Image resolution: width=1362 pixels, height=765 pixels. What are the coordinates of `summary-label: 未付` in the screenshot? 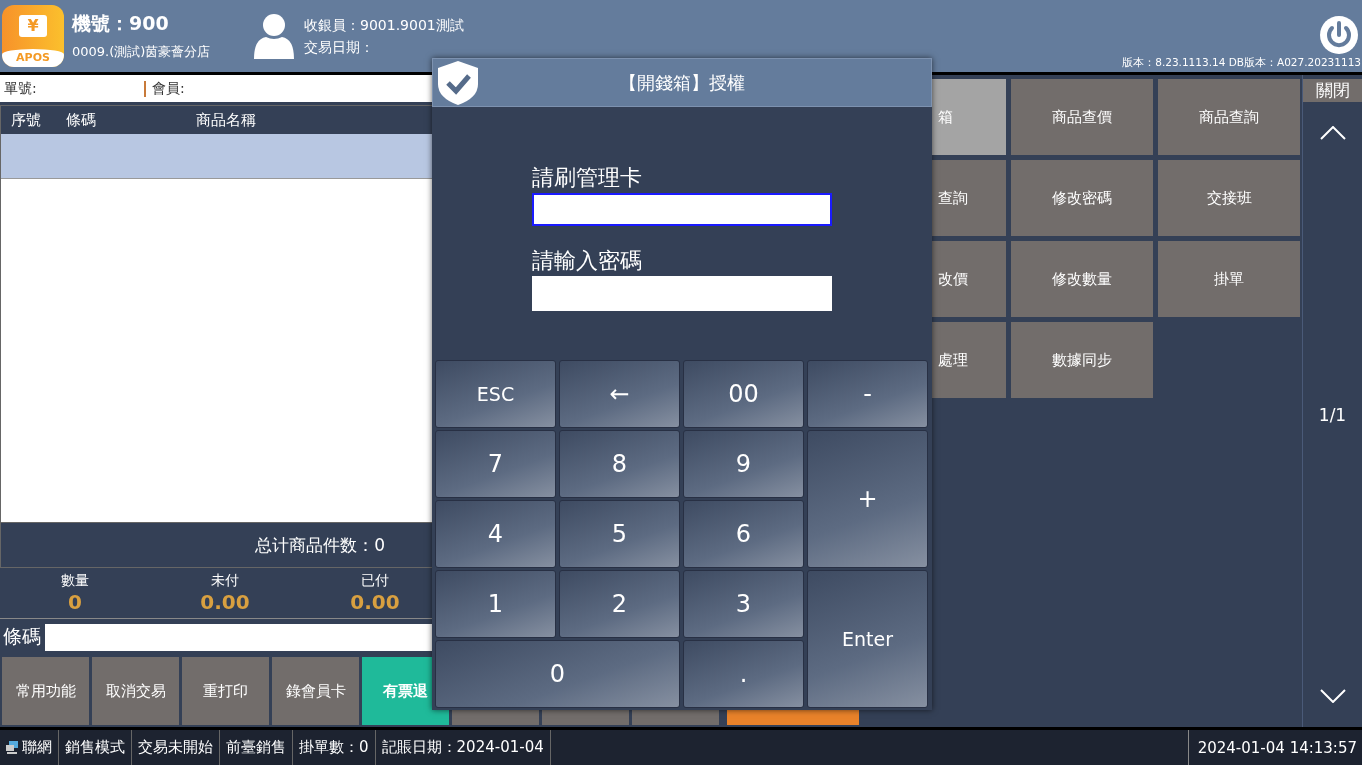 It's located at (225, 581).